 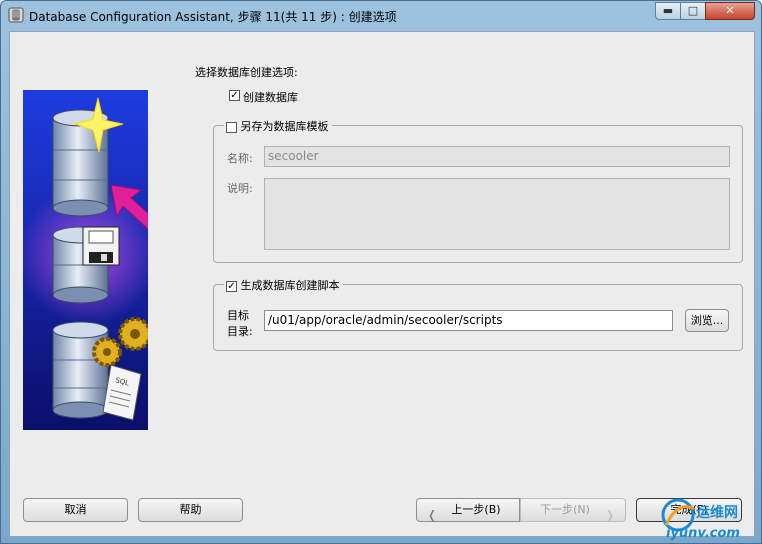 What do you see at coordinates (16, 15) in the screenshot?
I see `database-app-icon` at bounding box center [16, 15].